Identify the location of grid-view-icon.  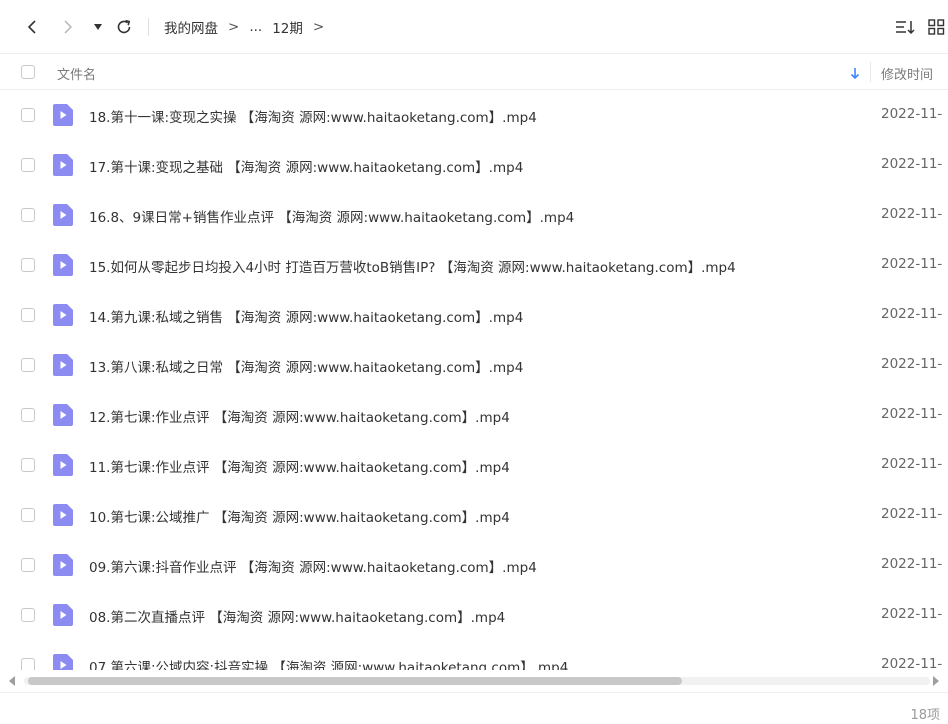
(936, 27).